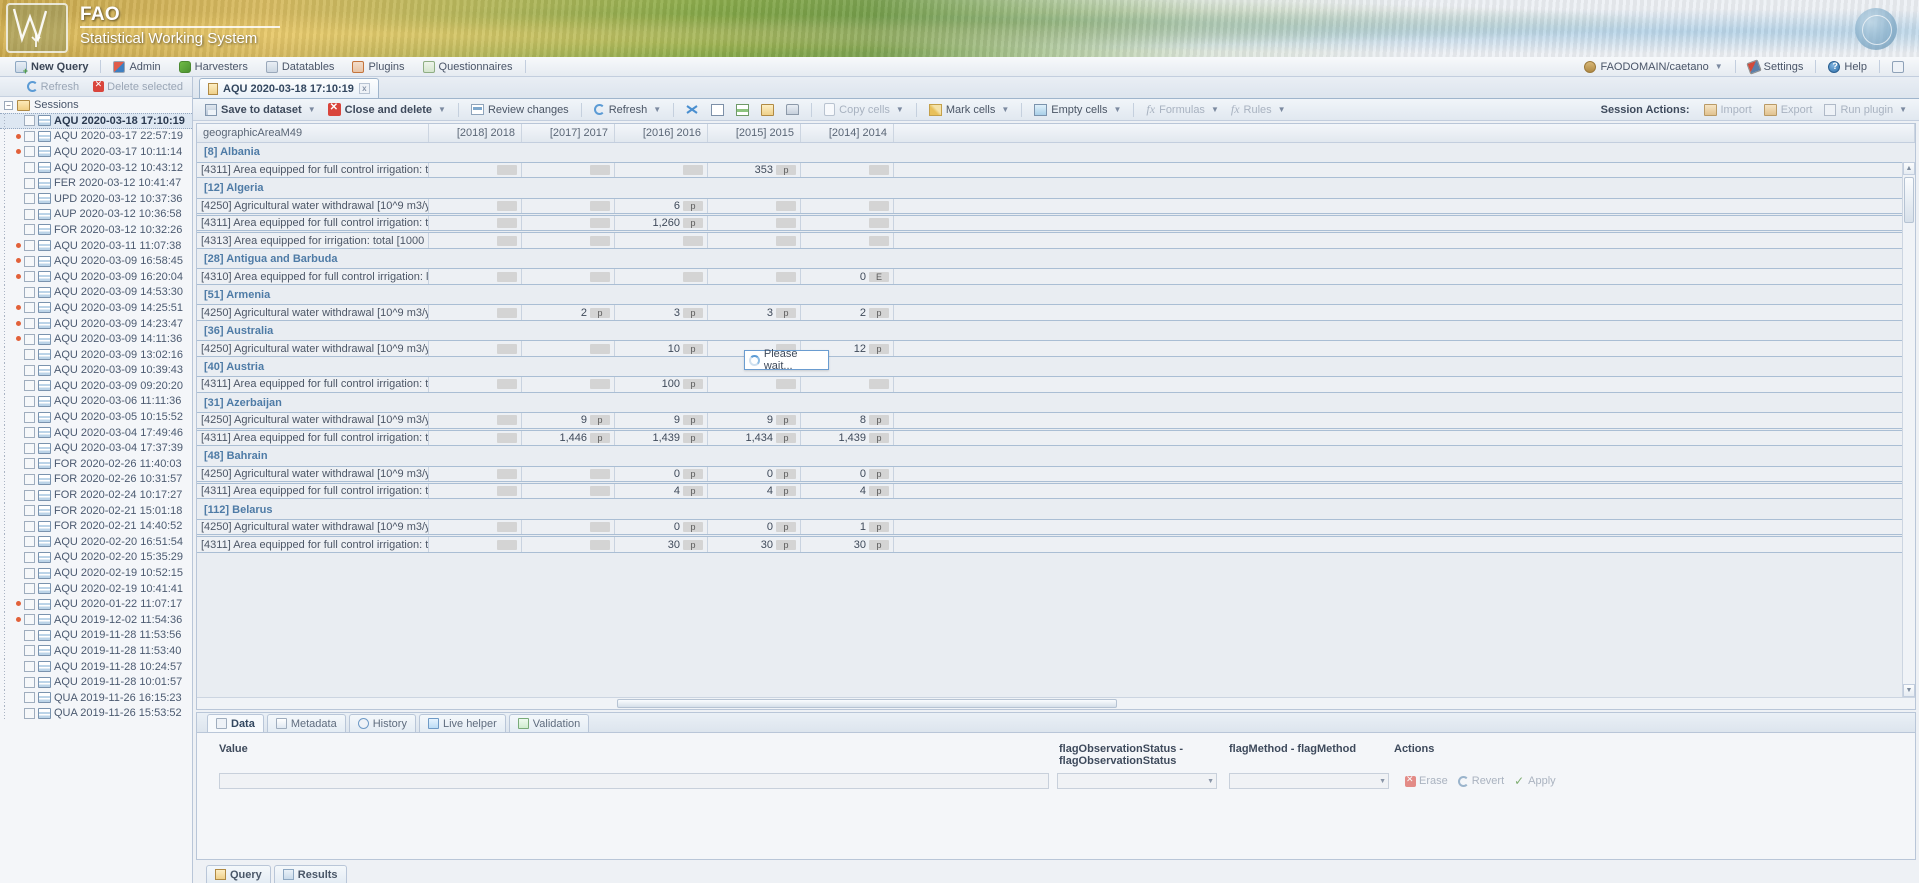  What do you see at coordinates (568, 438) in the screenshot?
I see `grid-cell: 1,446 p` at bounding box center [568, 438].